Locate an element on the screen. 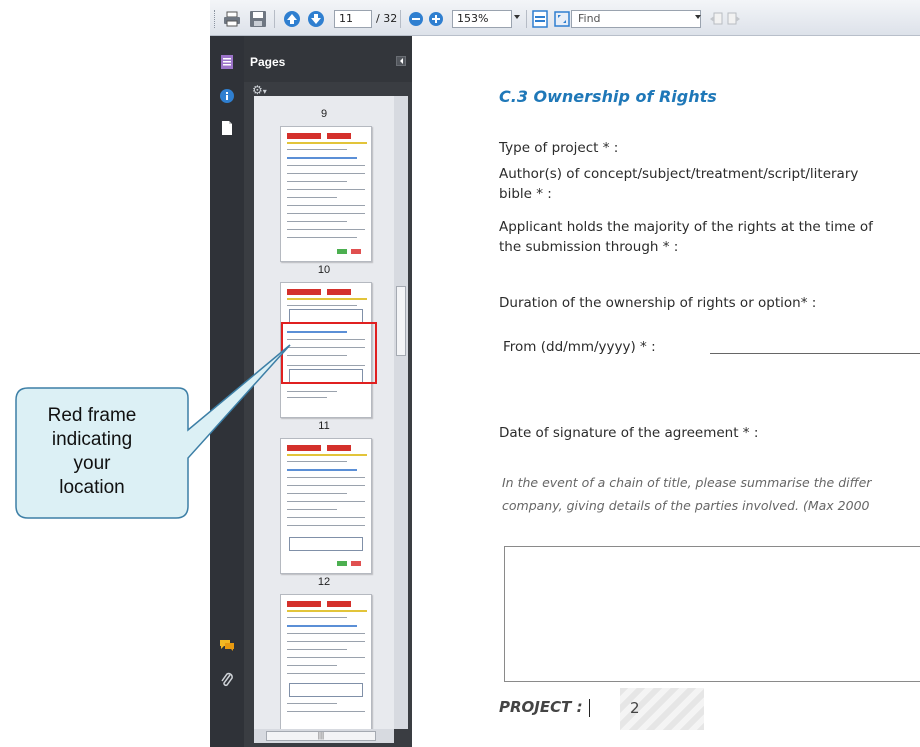 Image resolution: width=920 pixels, height=747 pixels. field-label: bible * : is located at coordinates (525, 194).